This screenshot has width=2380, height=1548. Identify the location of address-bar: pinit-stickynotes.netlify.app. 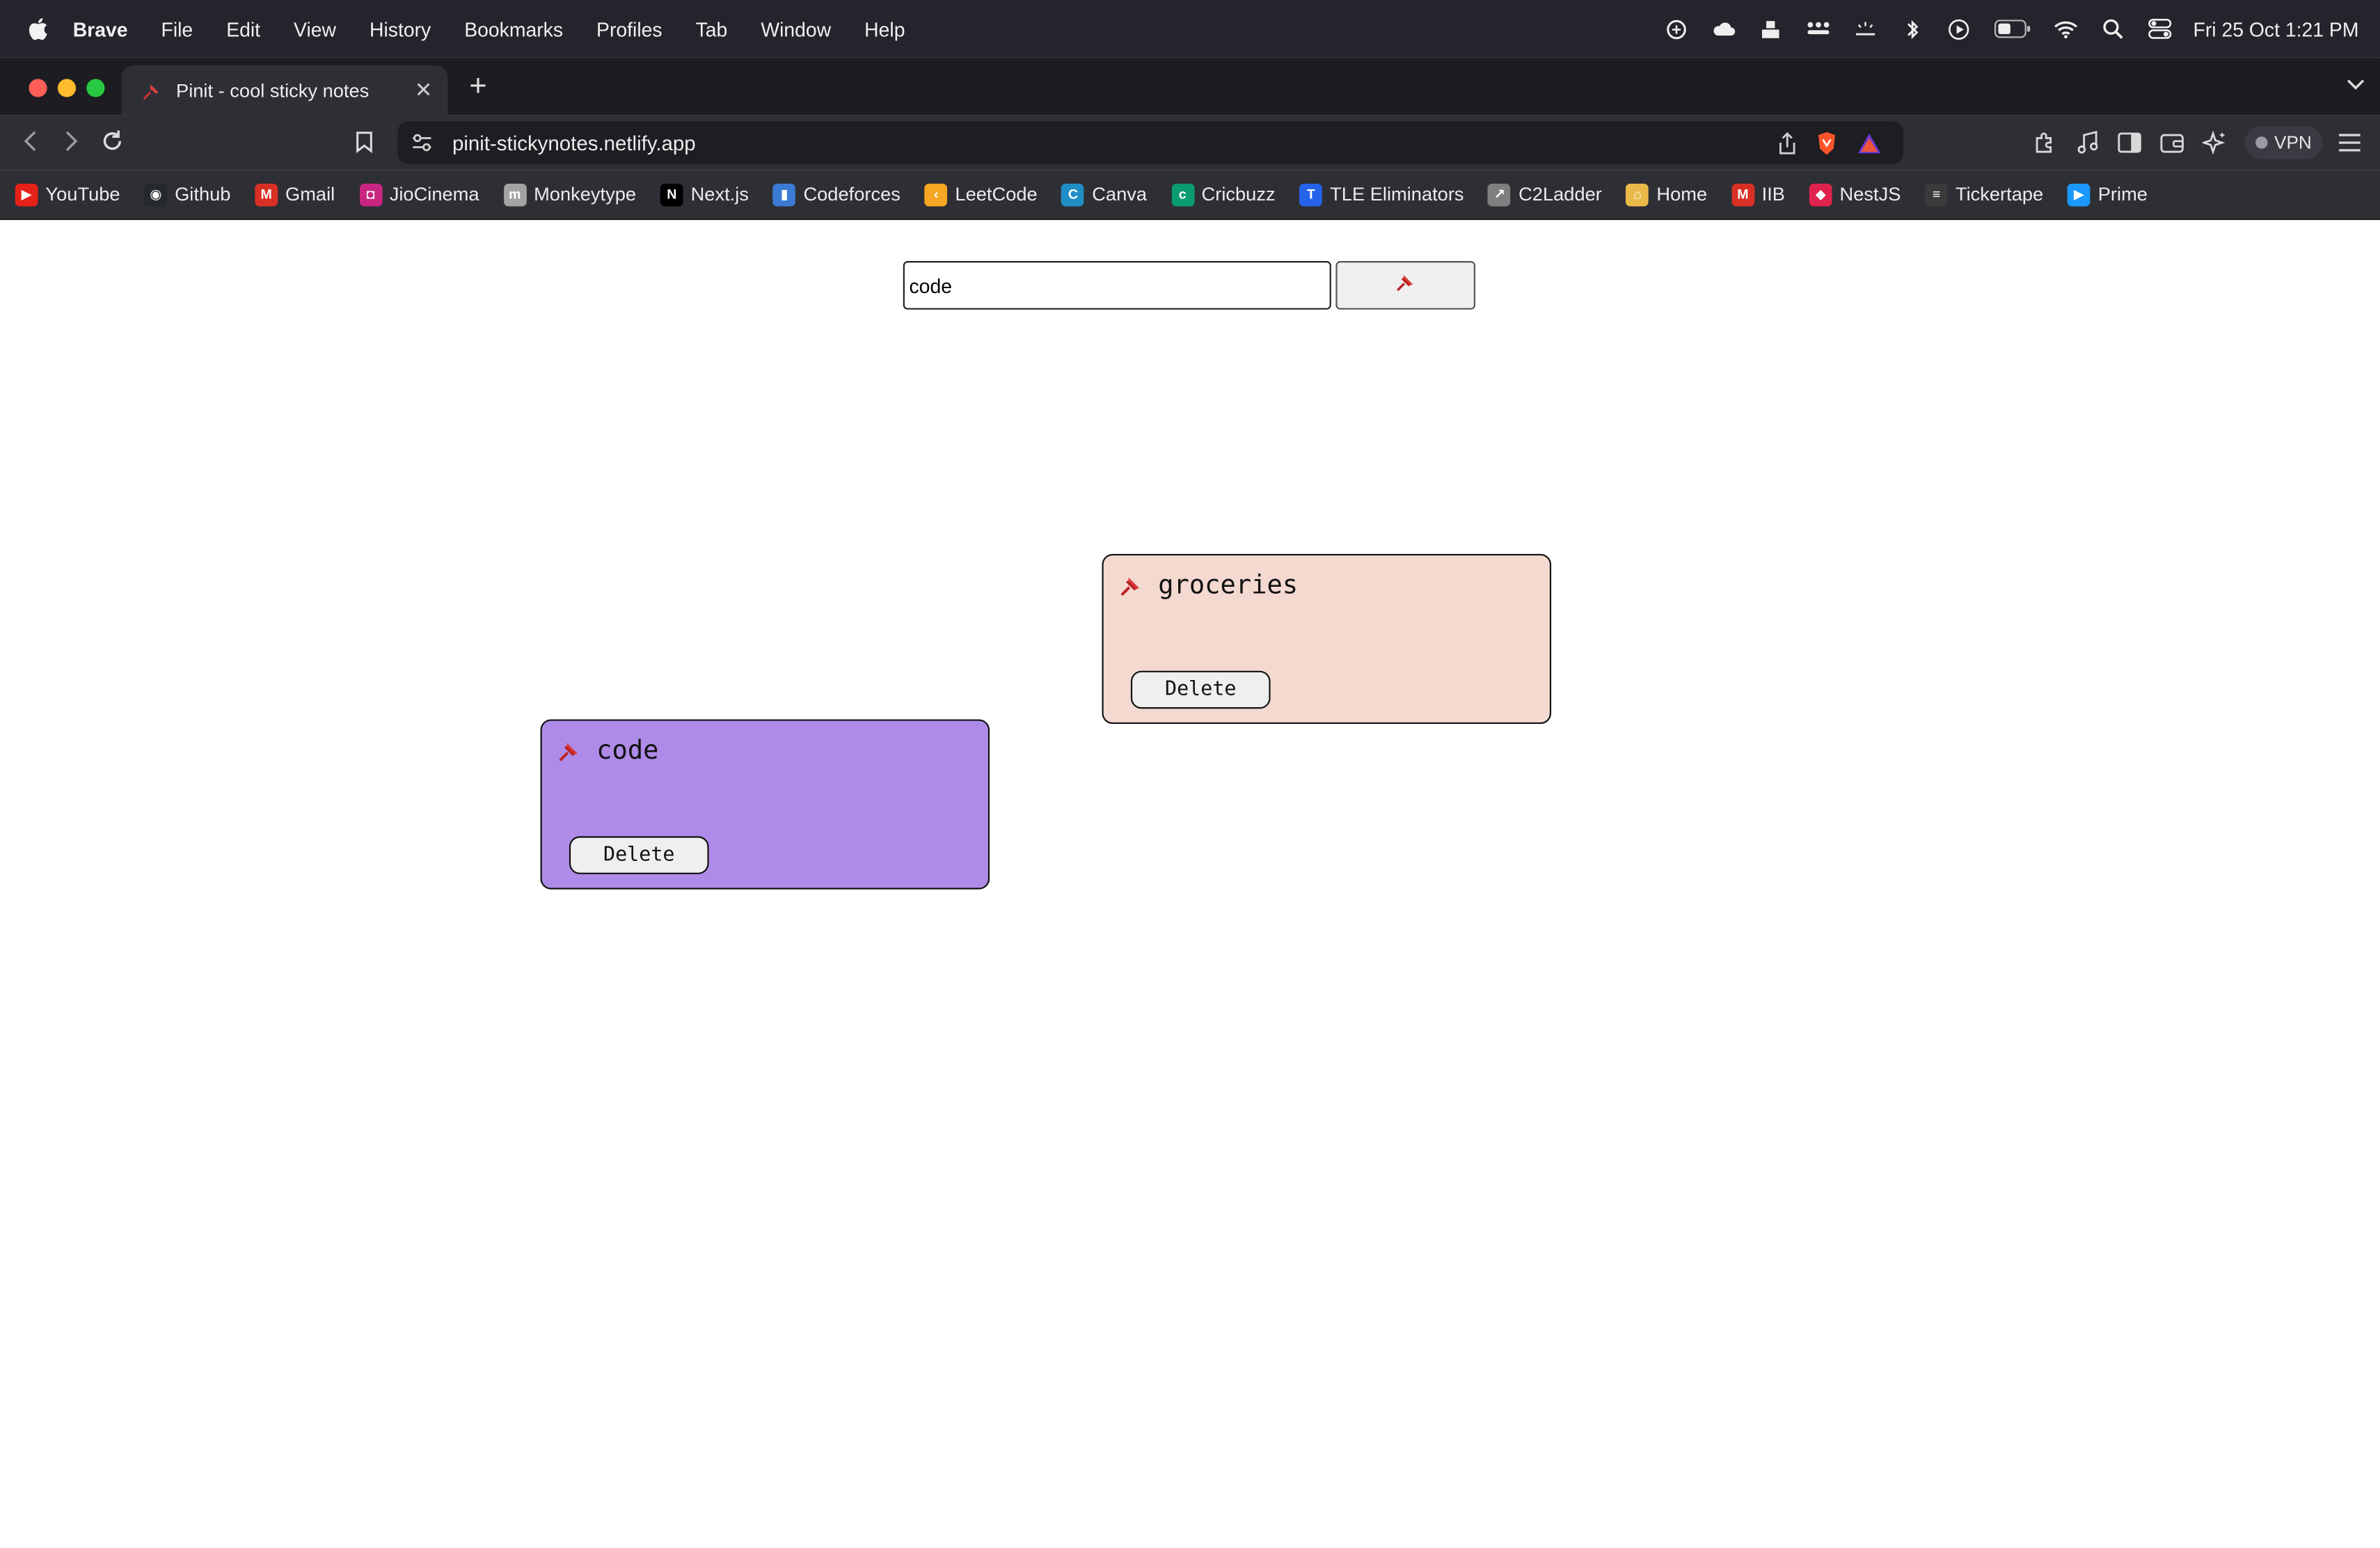
(1150, 142).